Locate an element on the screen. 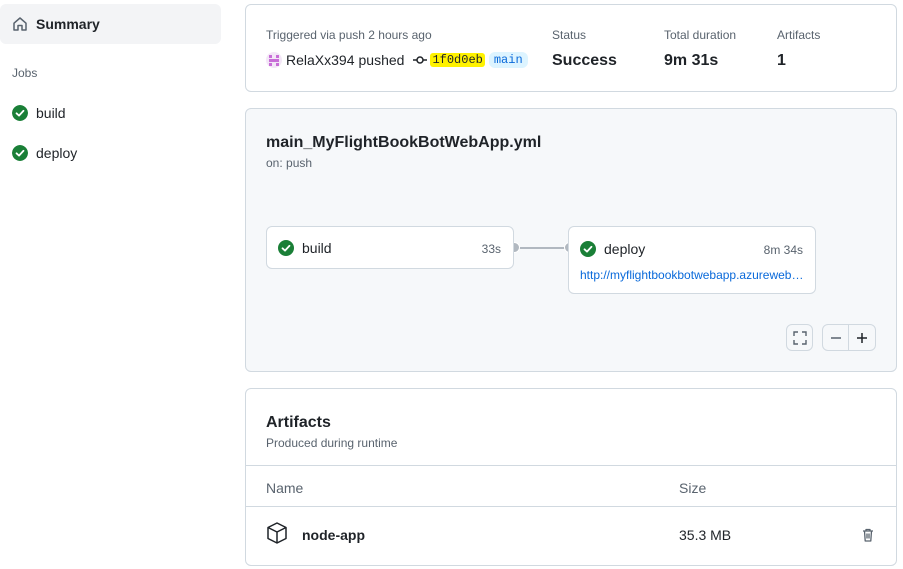 Image resolution: width=903 pixels, height=569 pixels. duration-label: Total duration is located at coordinates (700, 35).